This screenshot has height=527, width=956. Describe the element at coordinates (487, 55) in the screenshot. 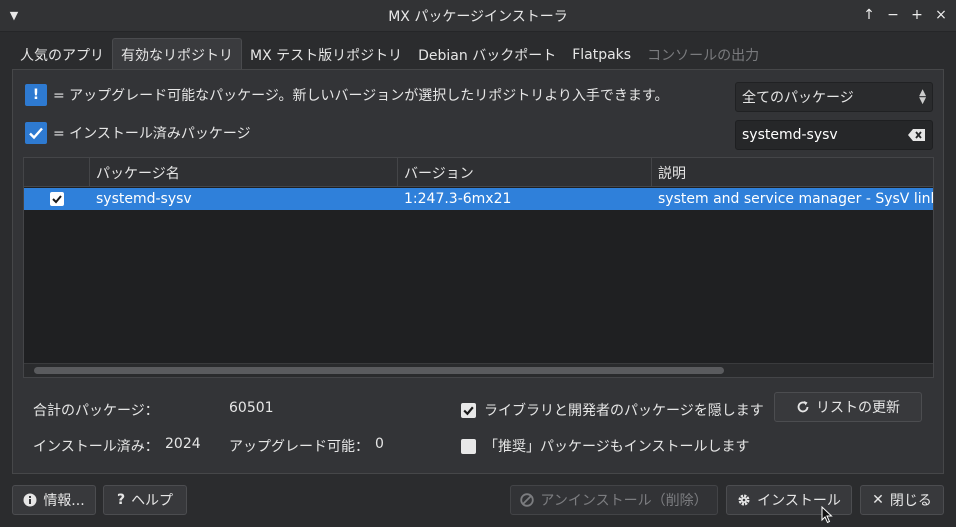

I see `tab-debian-backports: Debian バックポート` at that location.